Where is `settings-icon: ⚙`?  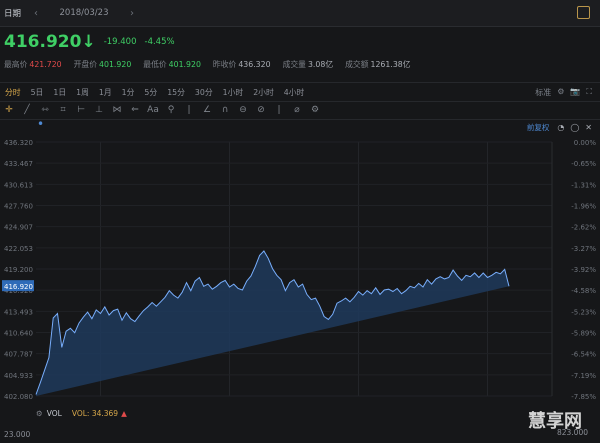 settings-icon: ⚙ is located at coordinates (560, 92).